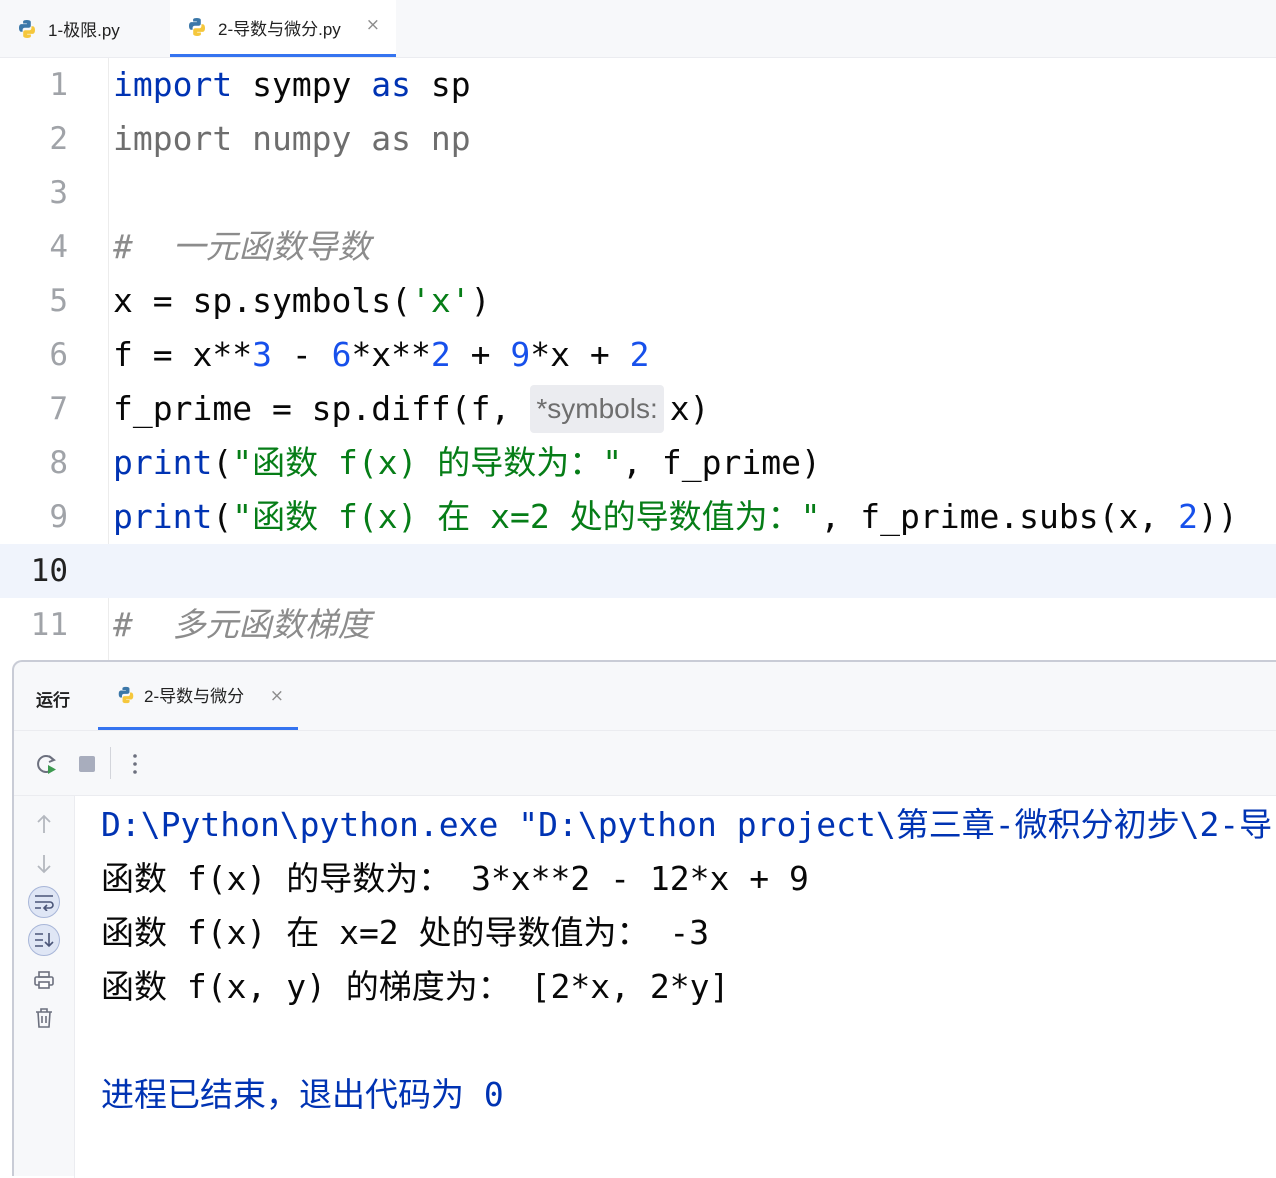 The width and height of the screenshot is (1276, 1178). What do you see at coordinates (341, 354) in the screenshot?
I see `number-literal: 6` at bounding box center [341, 354].